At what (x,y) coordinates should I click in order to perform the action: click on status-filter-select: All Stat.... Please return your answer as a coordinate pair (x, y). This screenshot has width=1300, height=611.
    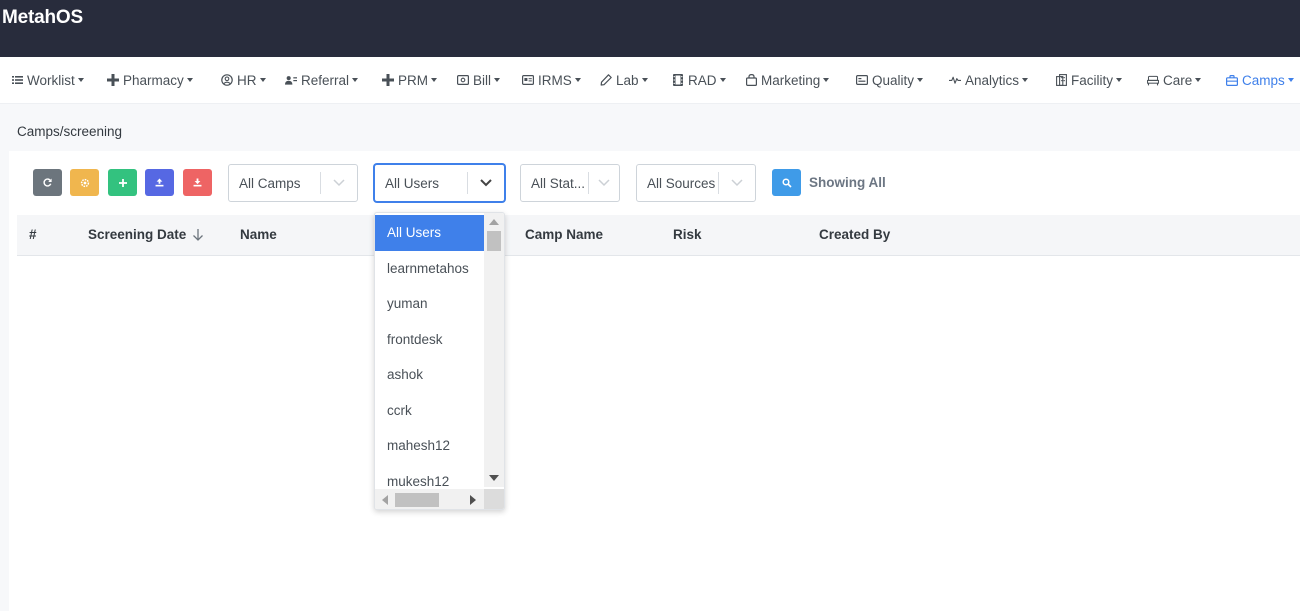
    Looking at the image, I should click on (570, 183).